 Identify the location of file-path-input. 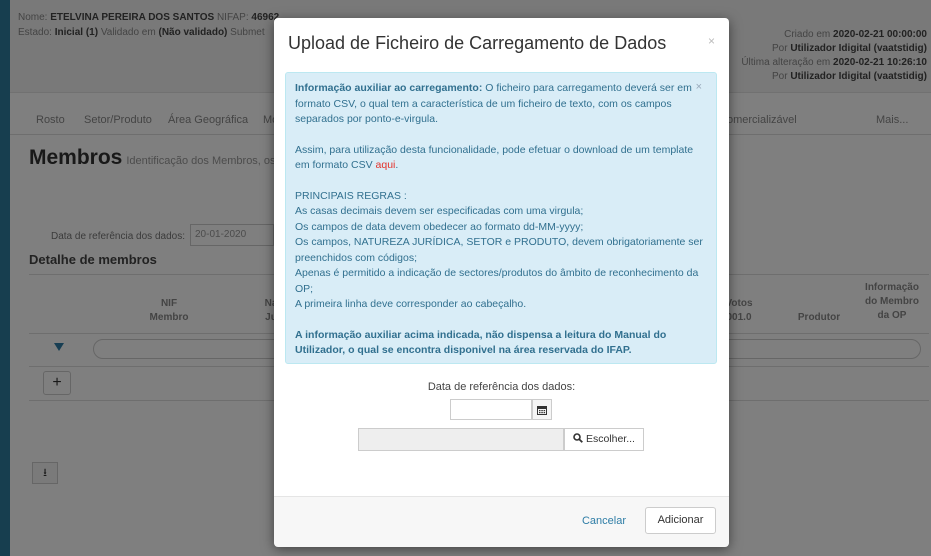
(461, 439).